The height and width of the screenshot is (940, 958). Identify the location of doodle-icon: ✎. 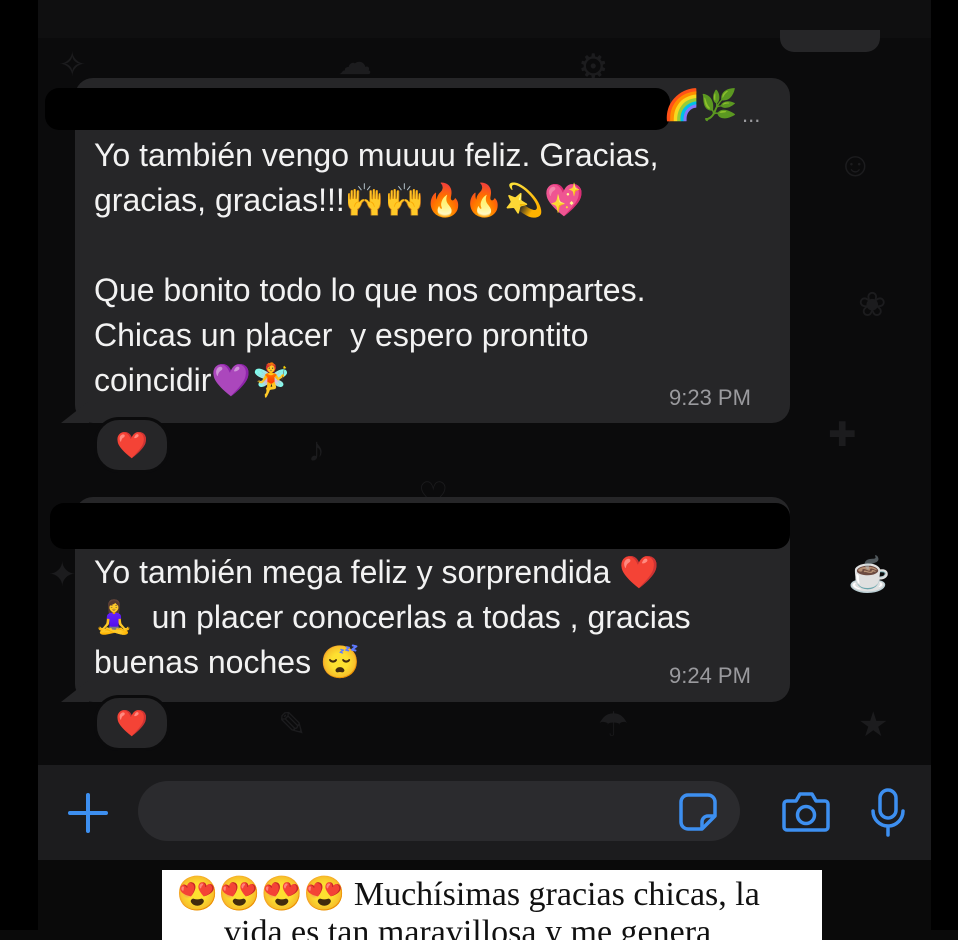
(292, 725).